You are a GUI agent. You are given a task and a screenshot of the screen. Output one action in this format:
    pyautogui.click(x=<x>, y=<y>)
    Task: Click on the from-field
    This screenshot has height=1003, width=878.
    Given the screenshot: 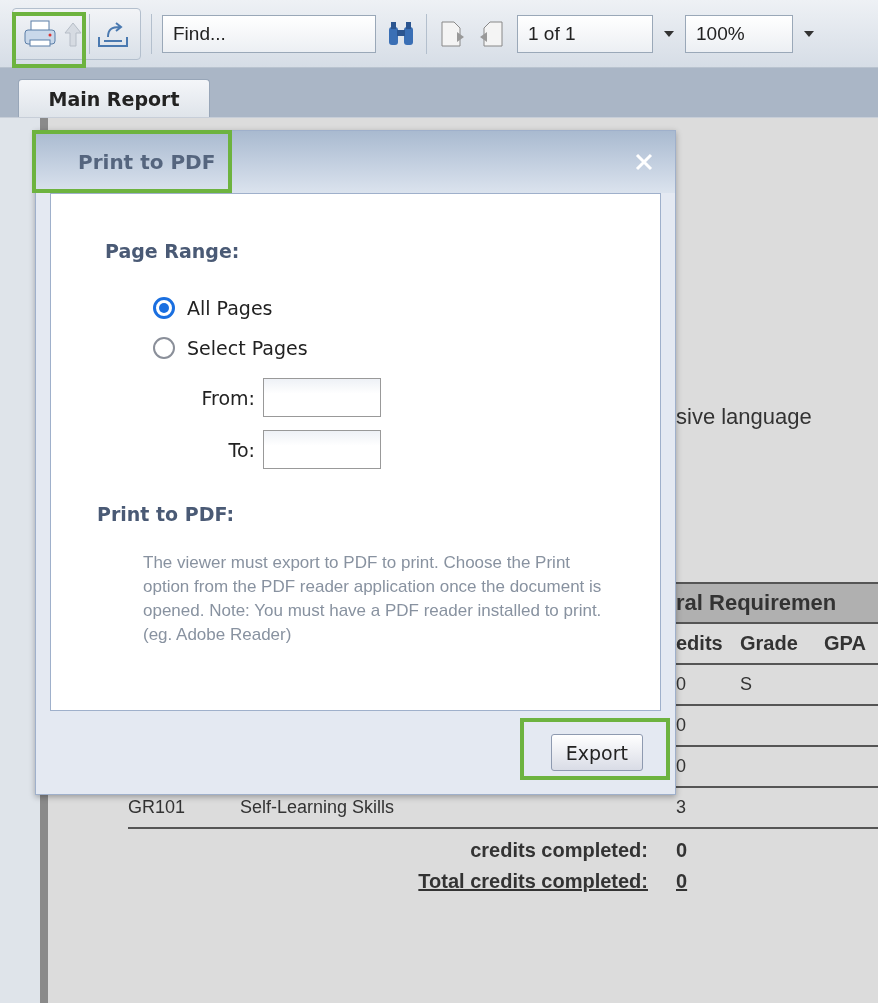 What is the action you would take?
    pyautogui.click(x=322, y=397)
    